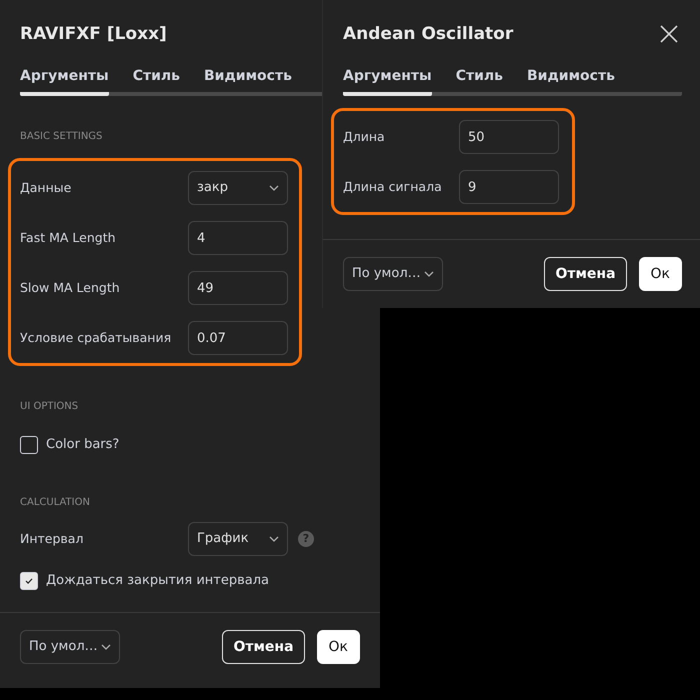 The image size is (700, 700). What do you see at coordinates (428, 34) in the screenshot?
I see `dialog-title: Andean Oscillator` at bounding box center [428, 34].